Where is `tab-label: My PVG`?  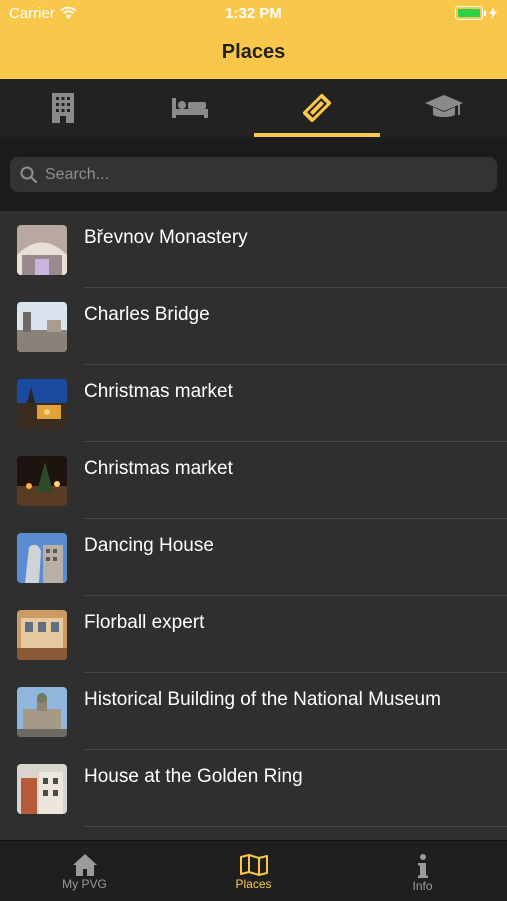
tab-label: My PVG is located at coordinates (84, 884).